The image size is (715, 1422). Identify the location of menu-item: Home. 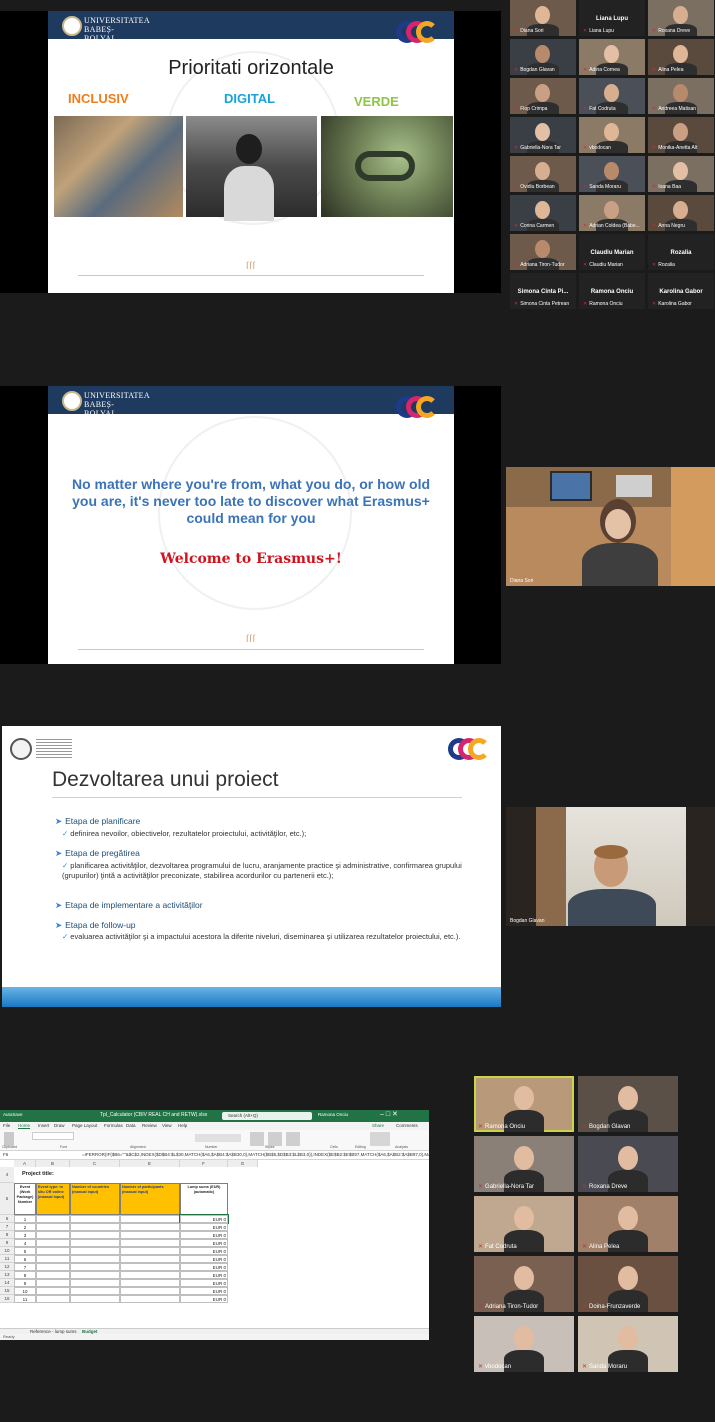
(24, 1125).